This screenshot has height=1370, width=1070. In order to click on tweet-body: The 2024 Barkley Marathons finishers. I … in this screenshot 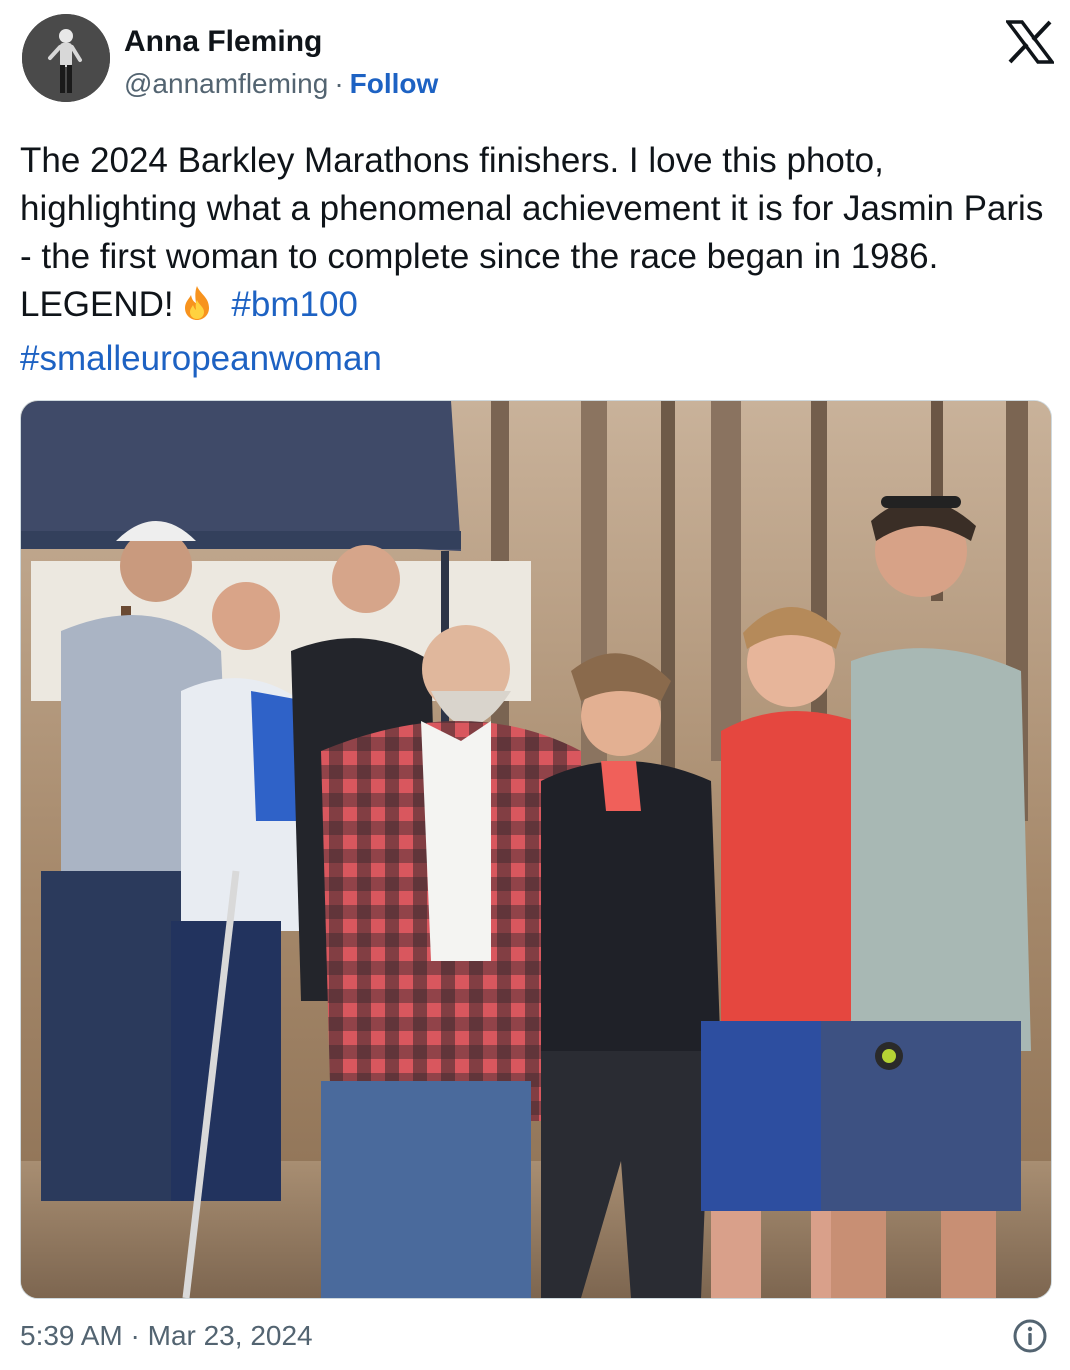, I will do `click(532, 232)`.